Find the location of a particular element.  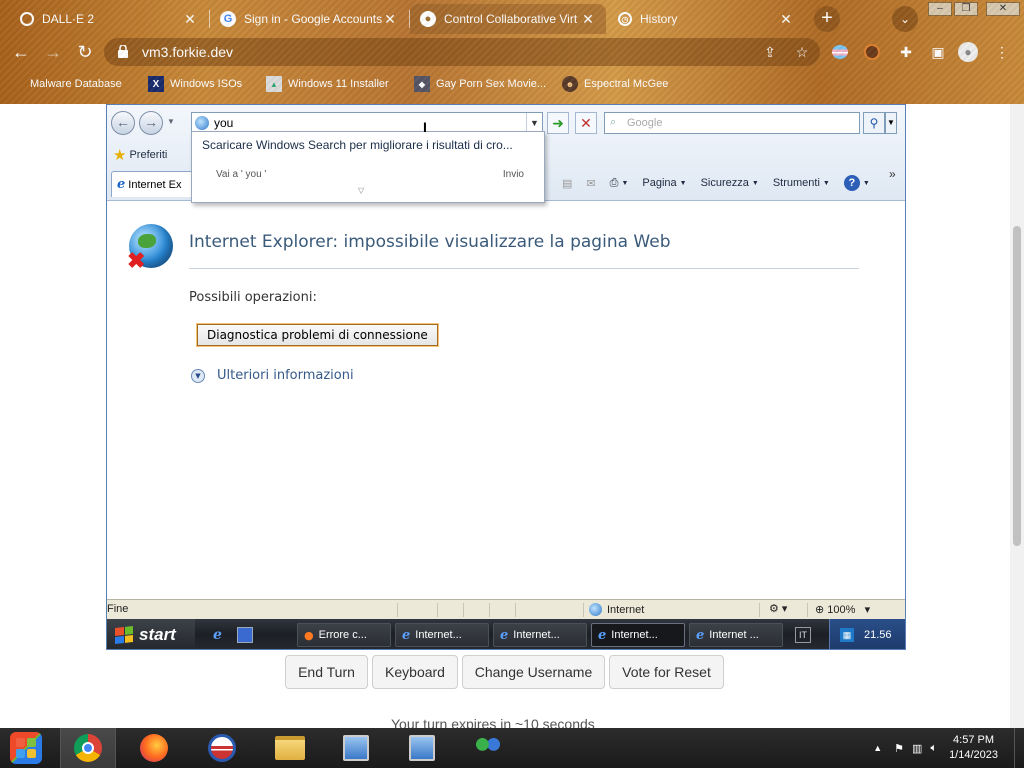

ie-search-input: ⌕ Google is located at coordinates (732, 123).